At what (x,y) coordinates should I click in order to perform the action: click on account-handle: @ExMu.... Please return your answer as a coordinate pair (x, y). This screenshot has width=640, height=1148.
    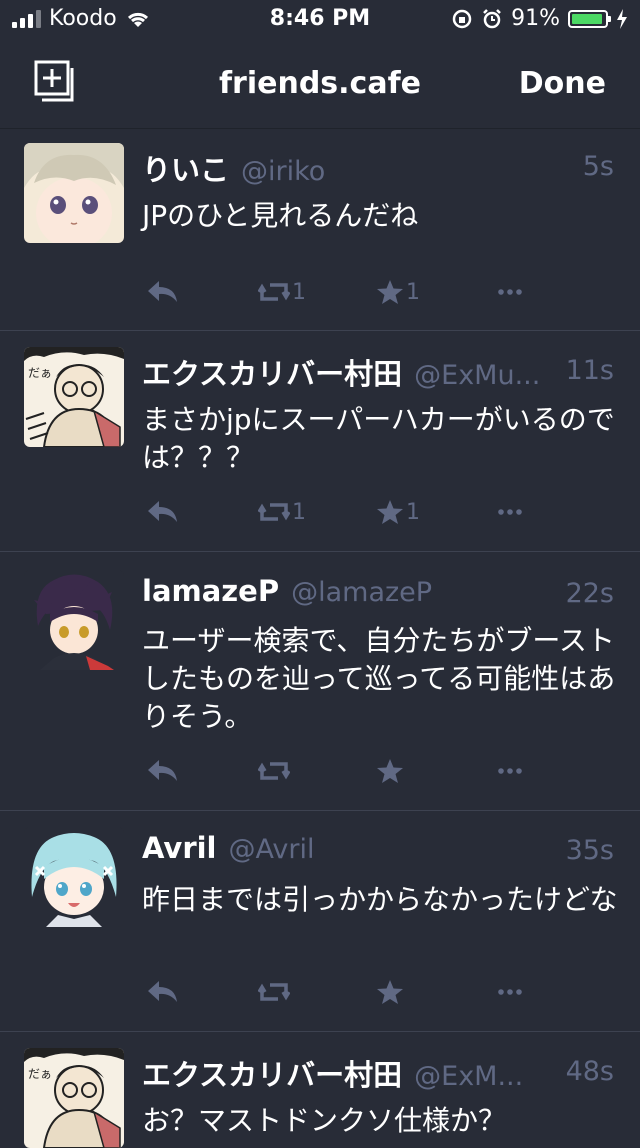
    Looking at the image, I should click on (477, 375).